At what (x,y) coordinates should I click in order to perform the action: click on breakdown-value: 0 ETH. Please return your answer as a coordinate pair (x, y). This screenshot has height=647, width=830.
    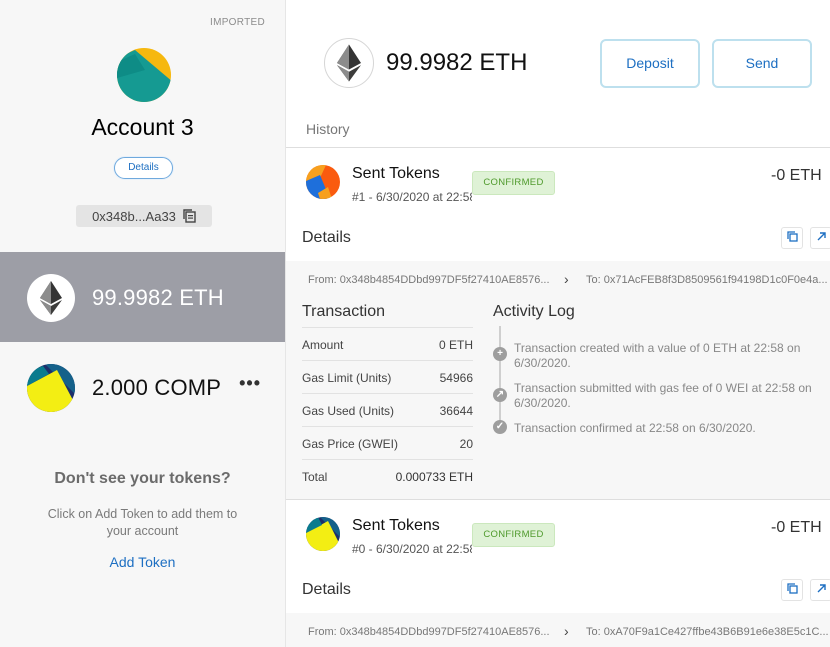
    Looking at the image, I should click on (455, 345).